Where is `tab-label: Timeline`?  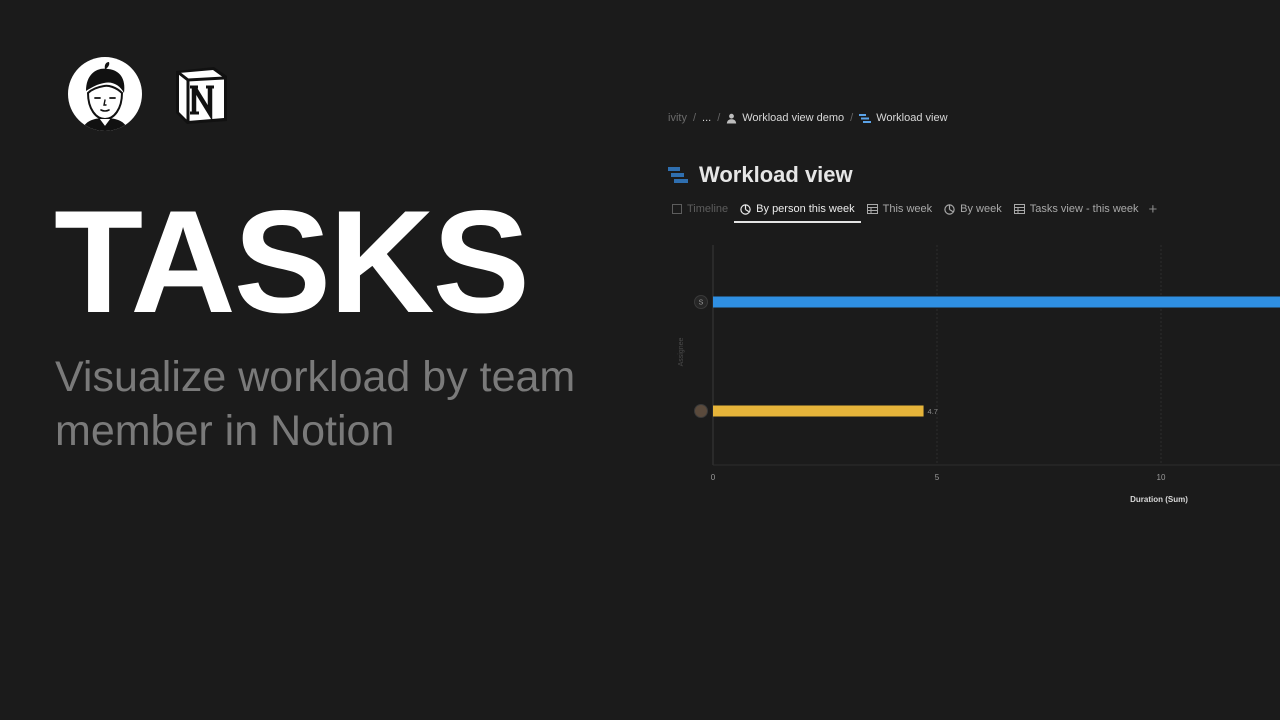 tab-label: Timeline is located at coordinates (708, 209).